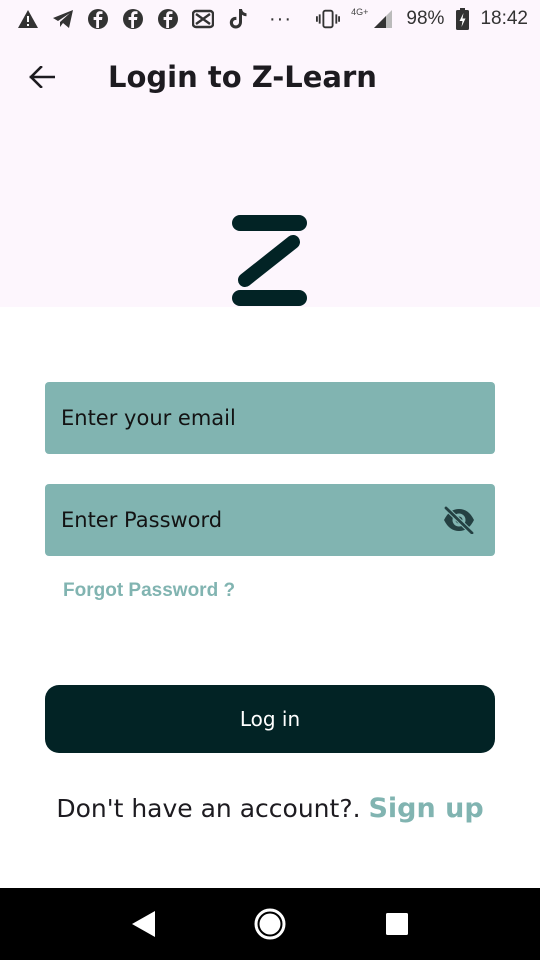 The height and width of the screenshot is (960, 540). I want to click on system-navigation-bar, so click(270, 924).